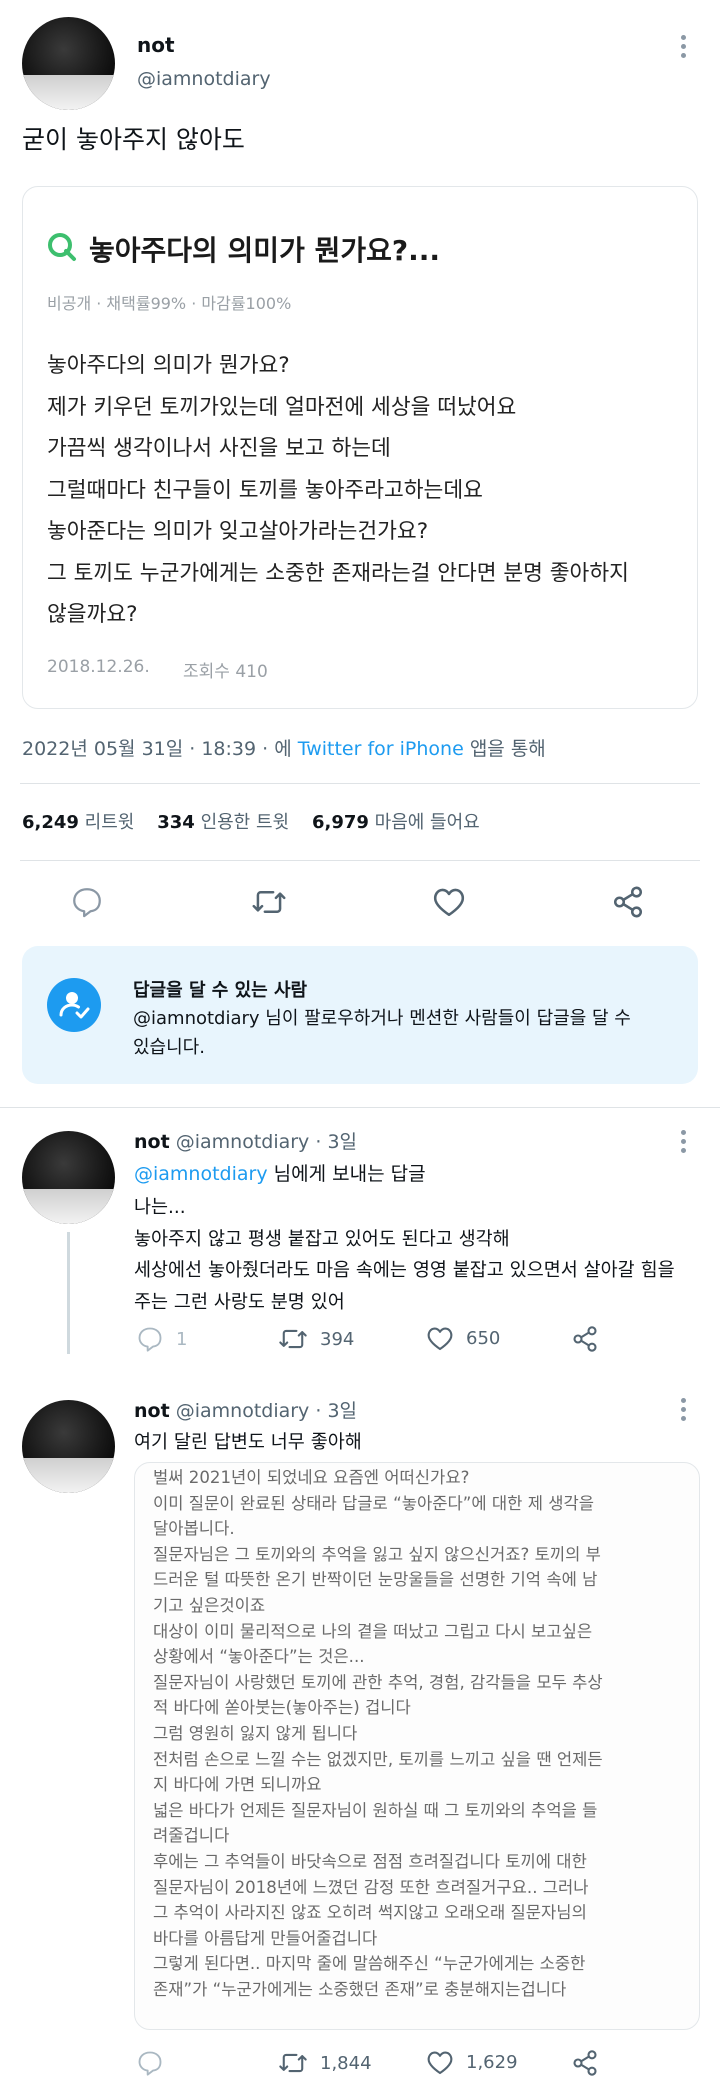  I want to click on answer-line: 드러운 털 따뜻한 온기 반짝이던 눈망울들을 선명한 기억 속에 남, so click(375, 1580).